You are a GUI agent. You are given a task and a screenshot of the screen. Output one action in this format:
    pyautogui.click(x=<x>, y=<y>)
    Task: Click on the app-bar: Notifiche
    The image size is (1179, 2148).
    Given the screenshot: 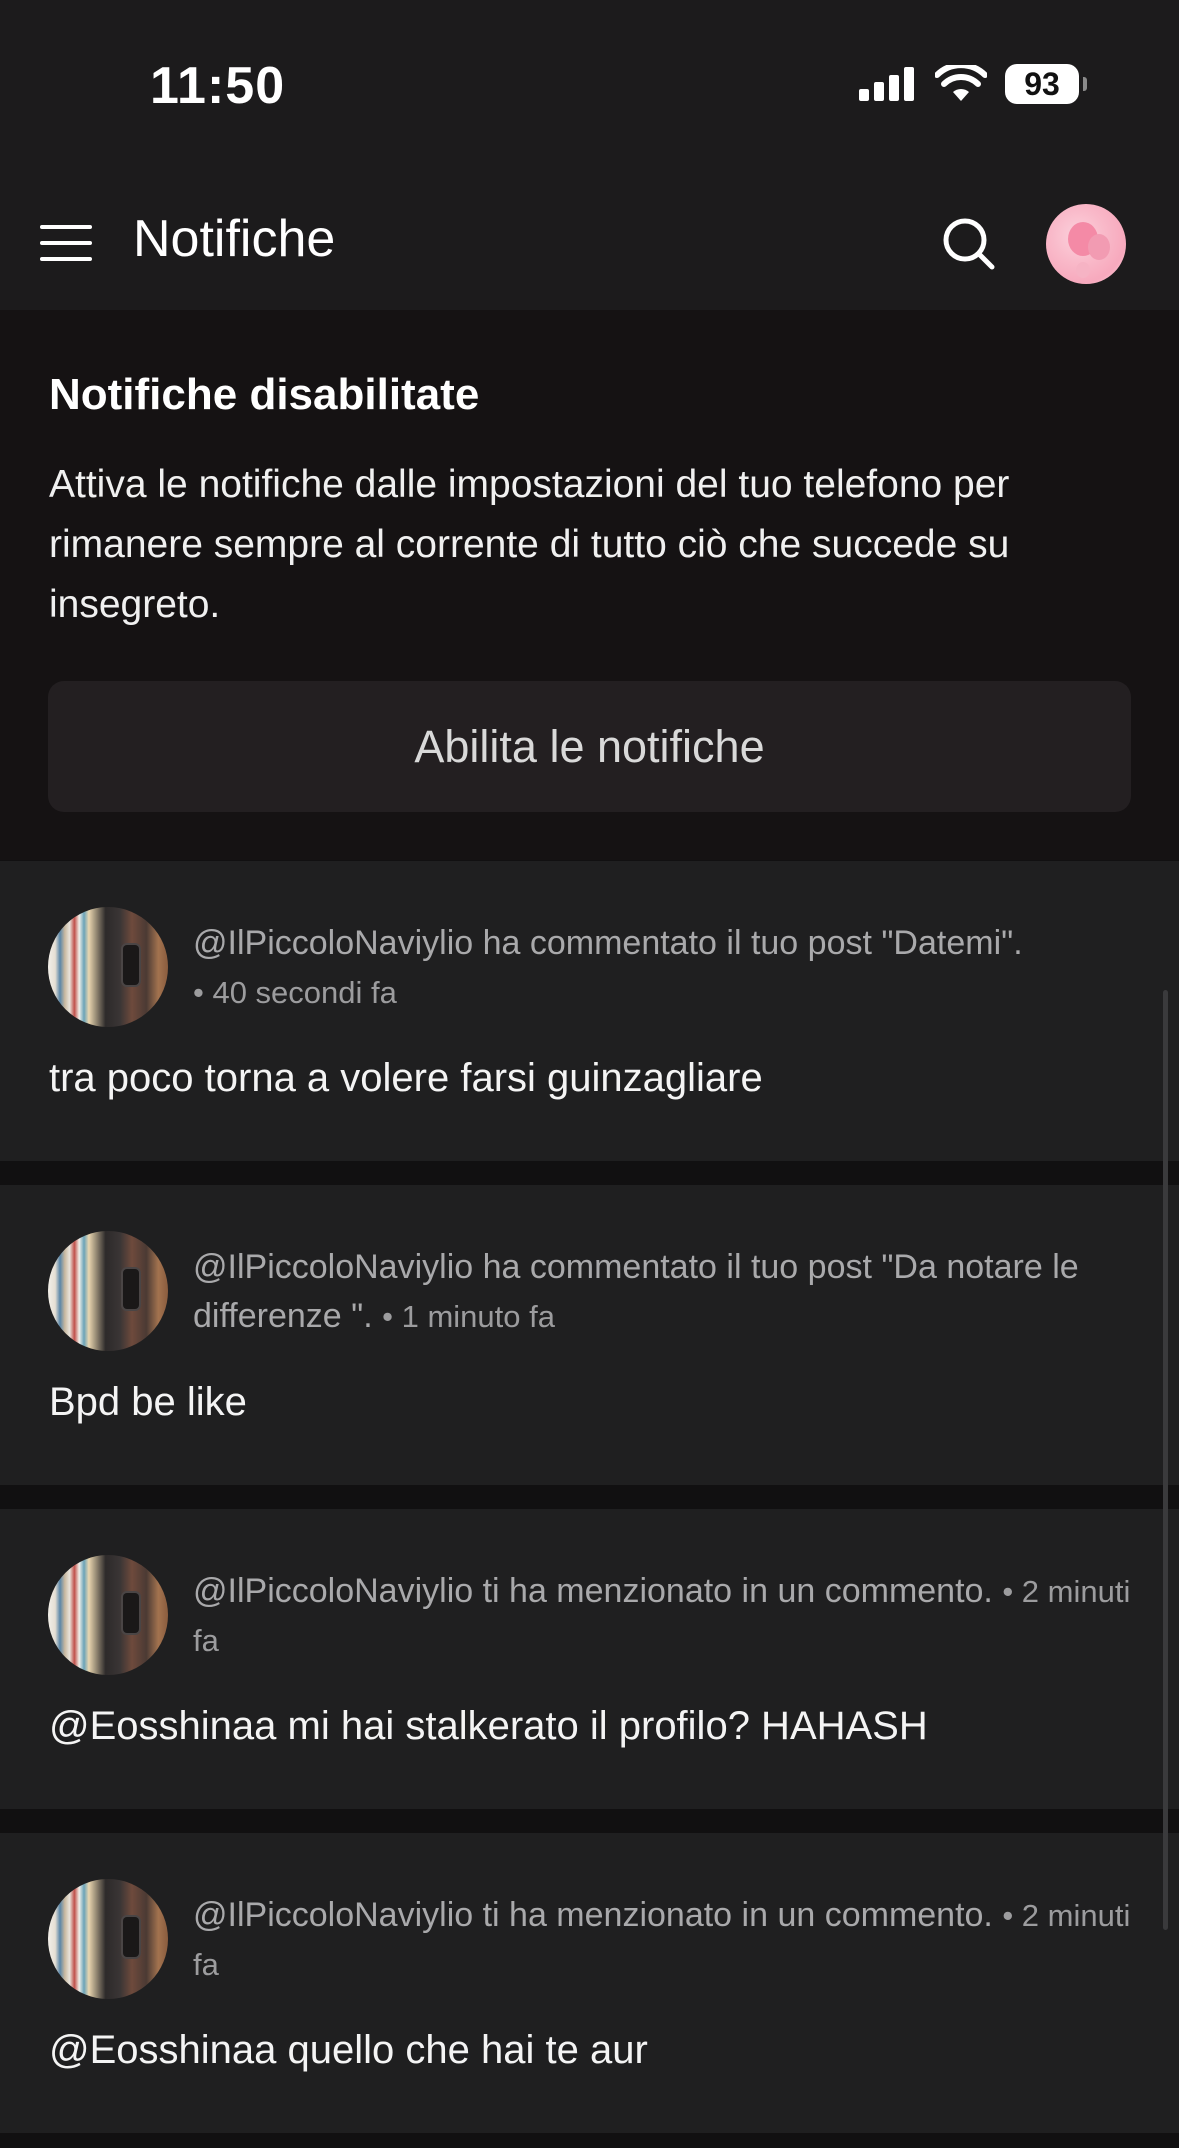 What is the action you would take?
    pyautogui.click(x=589, y=242)
    